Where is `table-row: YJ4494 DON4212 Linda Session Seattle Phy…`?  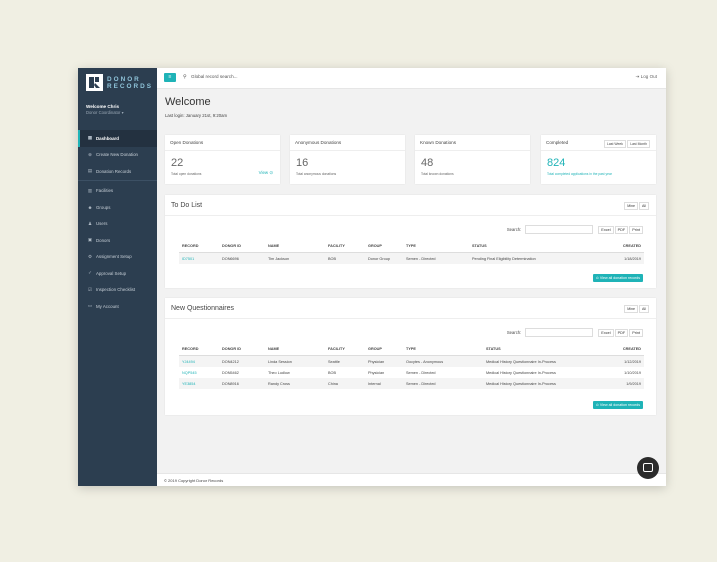
table-row: YJ4494 DON4212 Linda Session Seattle Phy… is located at coordinates (411, 361).